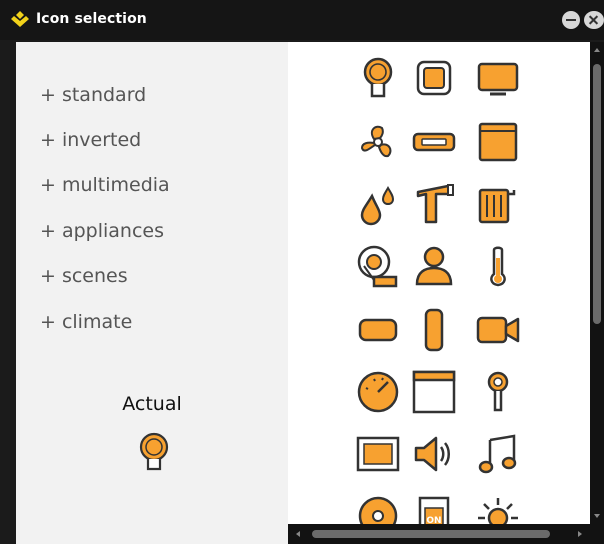 This screenshot has height=544, width=604. I want to click on radiator-icon, so click(498, 204).